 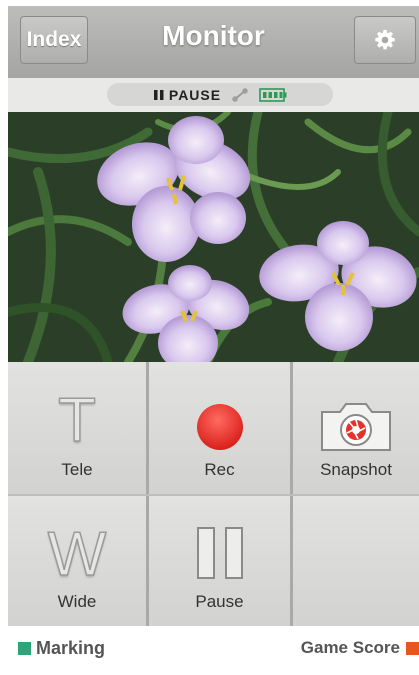 I want to click on snapshot-label: Snapshot, so click(x=356, y=469).